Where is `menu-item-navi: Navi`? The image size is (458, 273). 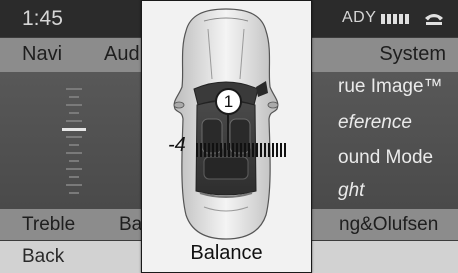
menu-item-navi: Navi is located at coordinates (42, 54).